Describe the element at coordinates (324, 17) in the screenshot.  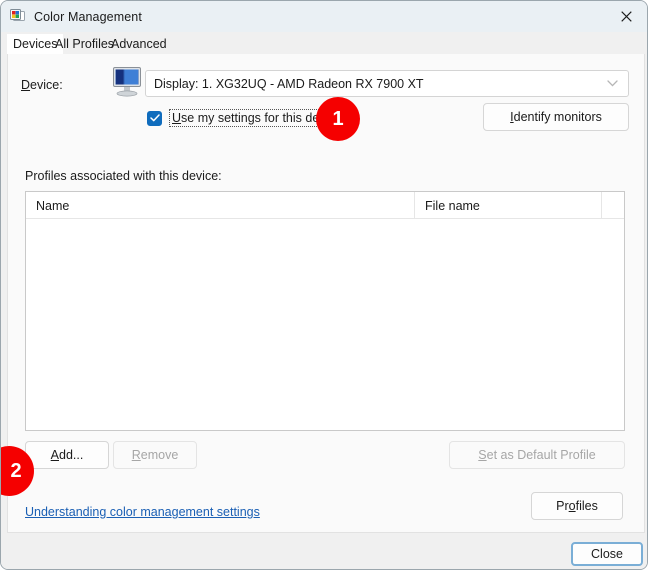
I see `title-bar: Color Management` at that location.